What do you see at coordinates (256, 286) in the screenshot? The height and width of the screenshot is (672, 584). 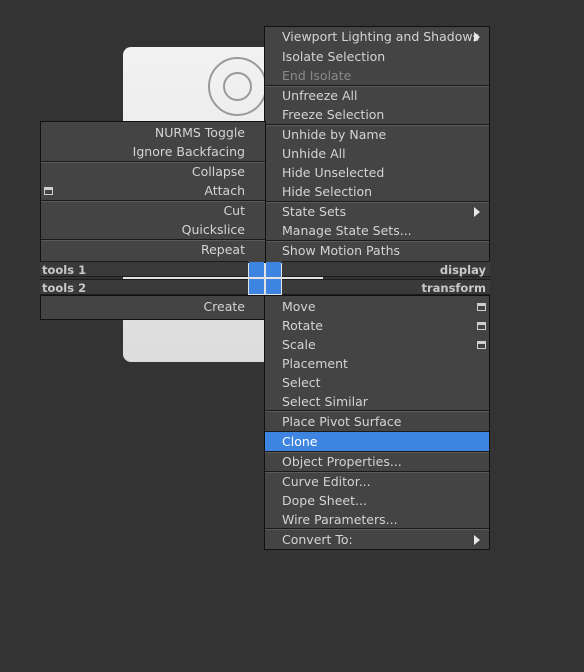 I see `quad-center-bottom-left` at bounding box center [256, 286].